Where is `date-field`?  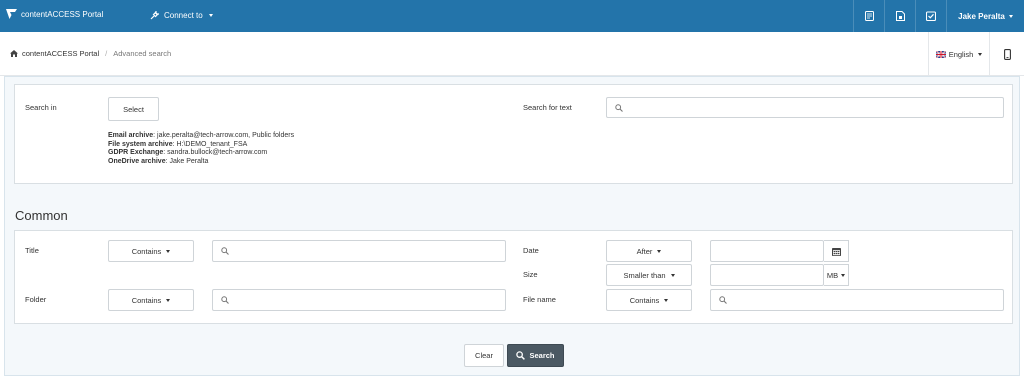
date-field is located at coordinates (767, 251).